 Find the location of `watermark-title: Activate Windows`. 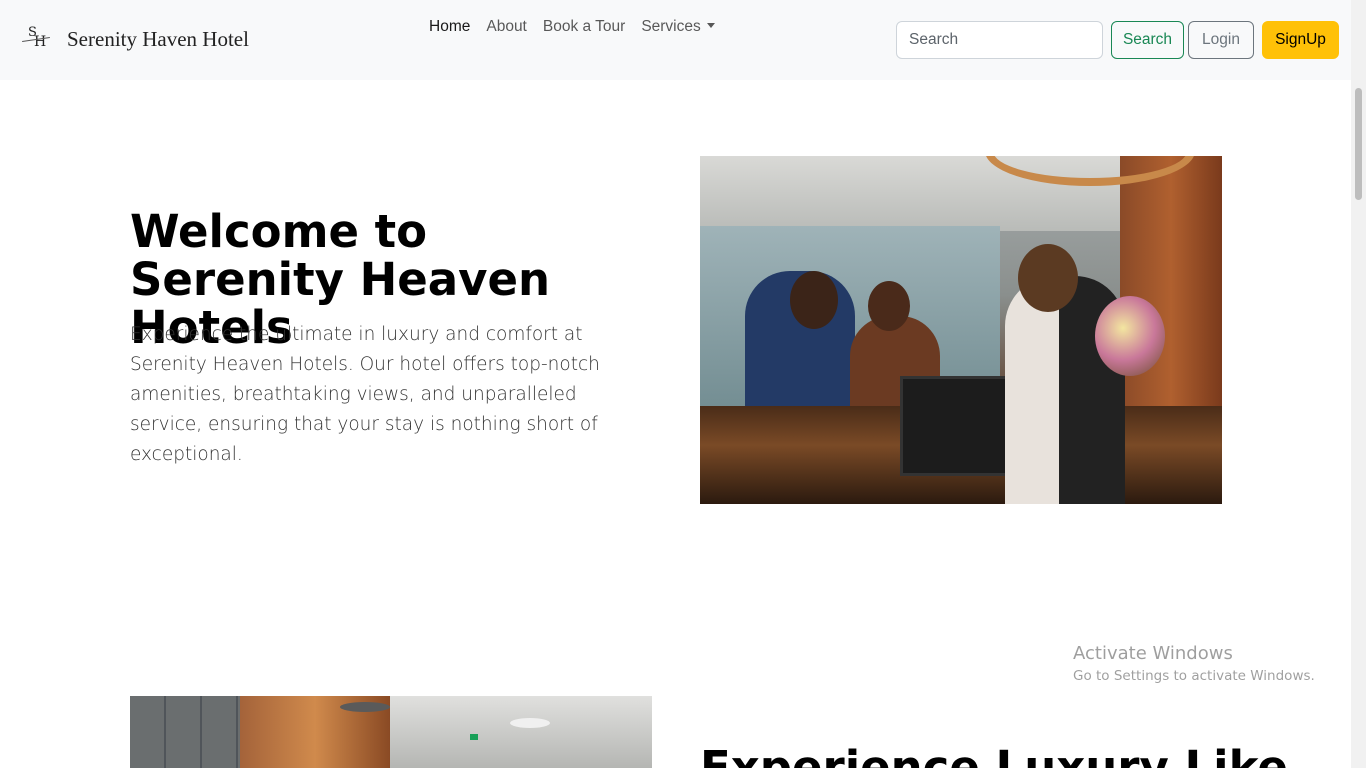

watermark-title: Activate Windows is located at coordinates (1153, 653).